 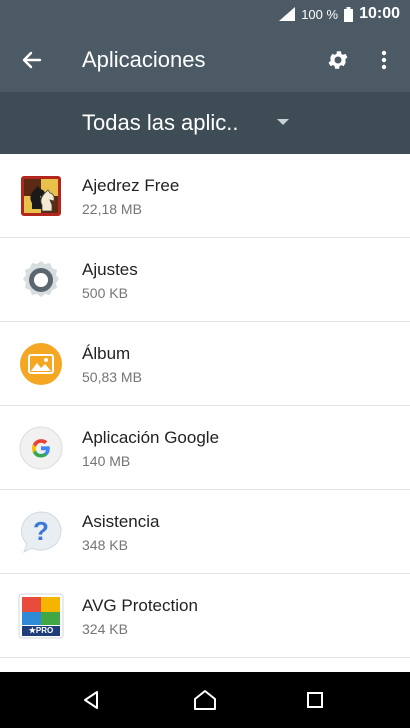 What do you see at coordinates (106, 461) in the screenshot?
I see `app-size: 140 MB` at bounding box center [106, 461].